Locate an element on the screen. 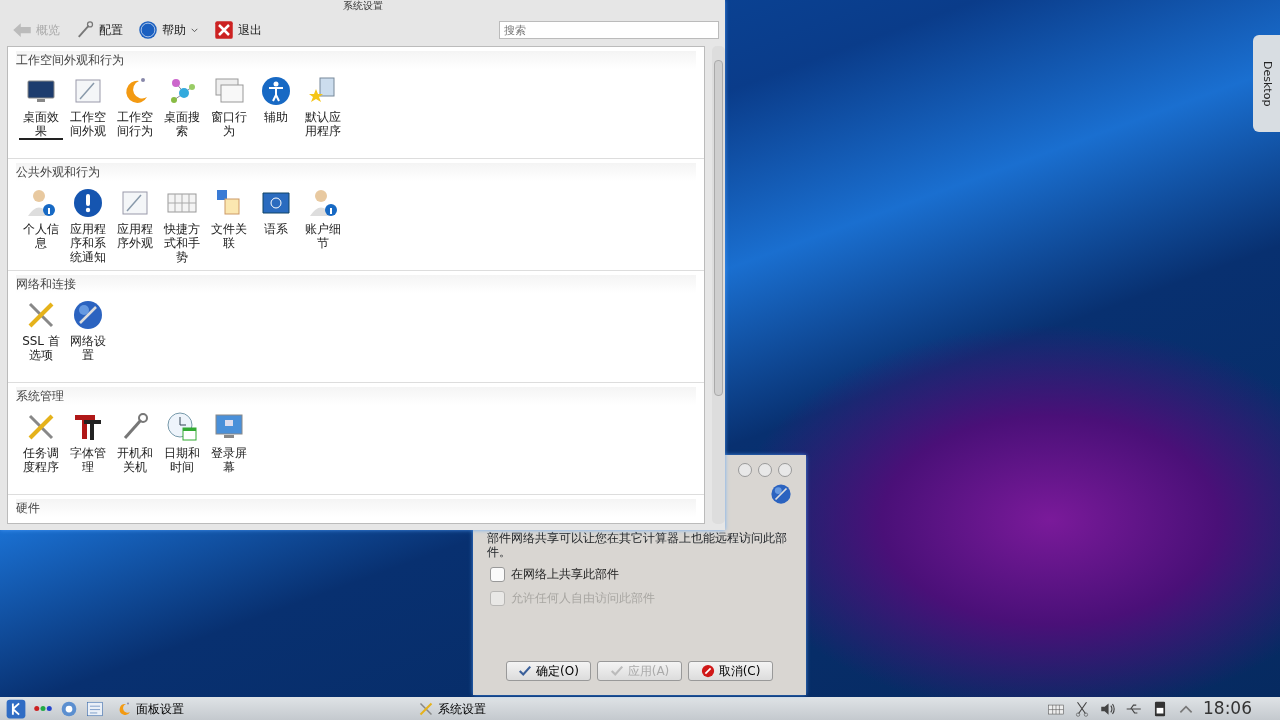 The image size is (1280, 720). settings-module-item: 辅助 is located at coordinates (276, 107).